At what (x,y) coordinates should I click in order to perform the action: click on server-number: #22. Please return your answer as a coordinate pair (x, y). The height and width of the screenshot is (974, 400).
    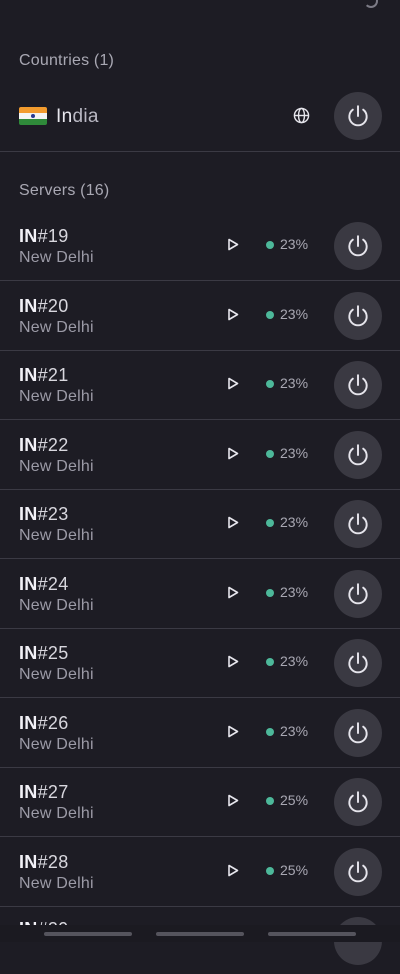
    Looking at the image, I should click on (53, 444).